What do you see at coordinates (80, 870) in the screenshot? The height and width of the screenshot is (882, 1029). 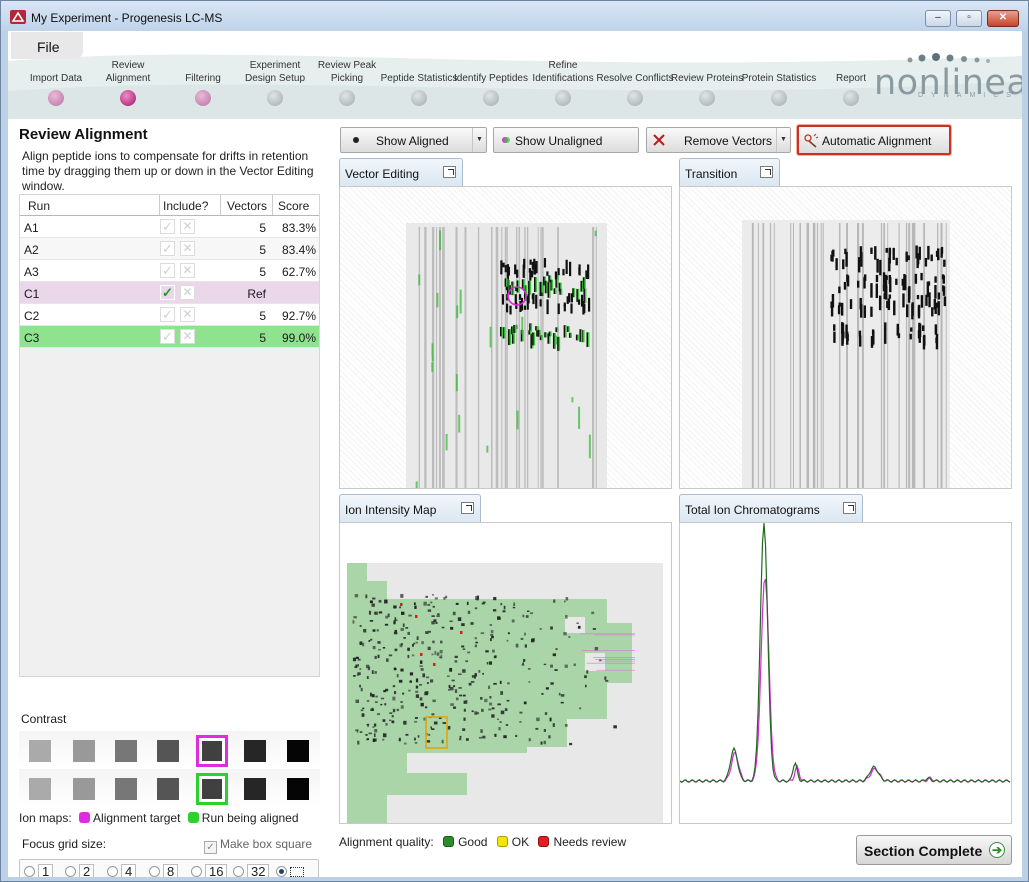 I see `grid-size-option: 2` at bounding box center [80, 870].